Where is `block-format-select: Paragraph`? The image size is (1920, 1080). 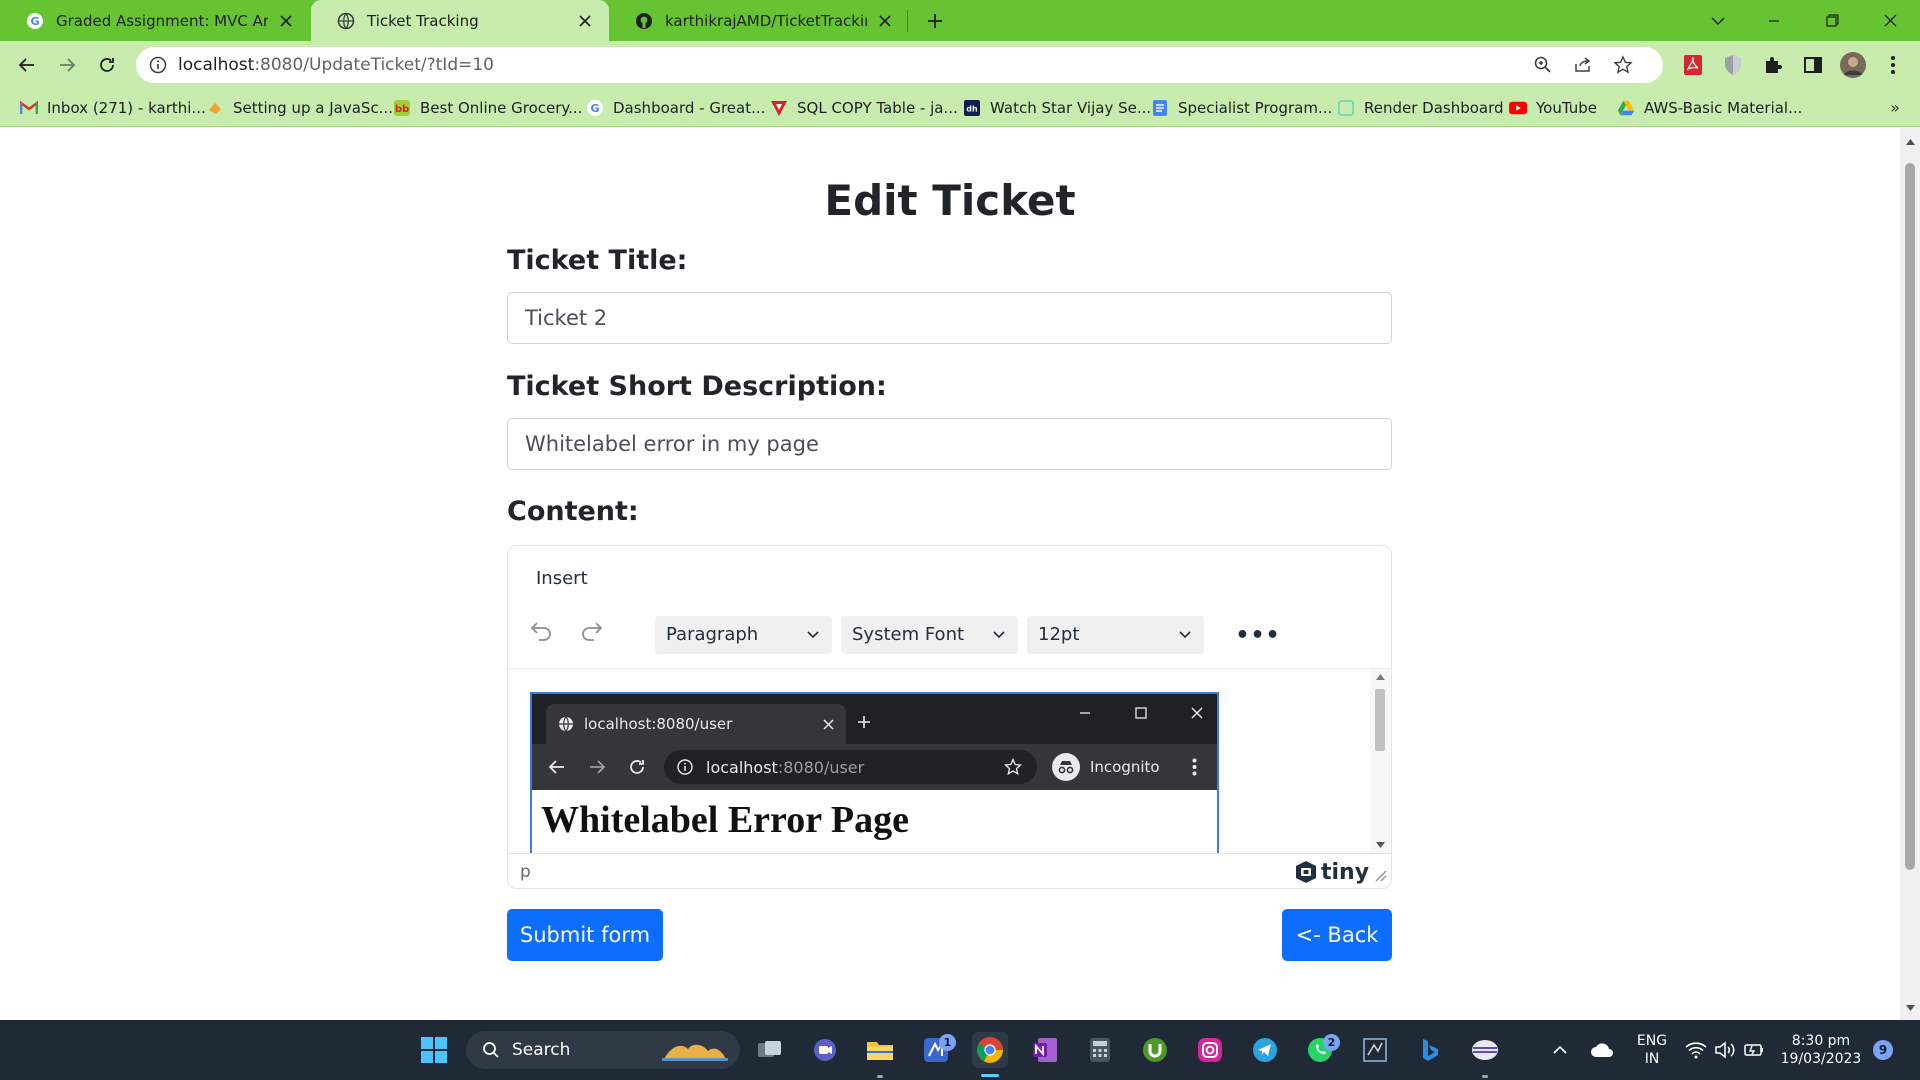
block-format-select: Paragraph is located at coordinates (743, 635).